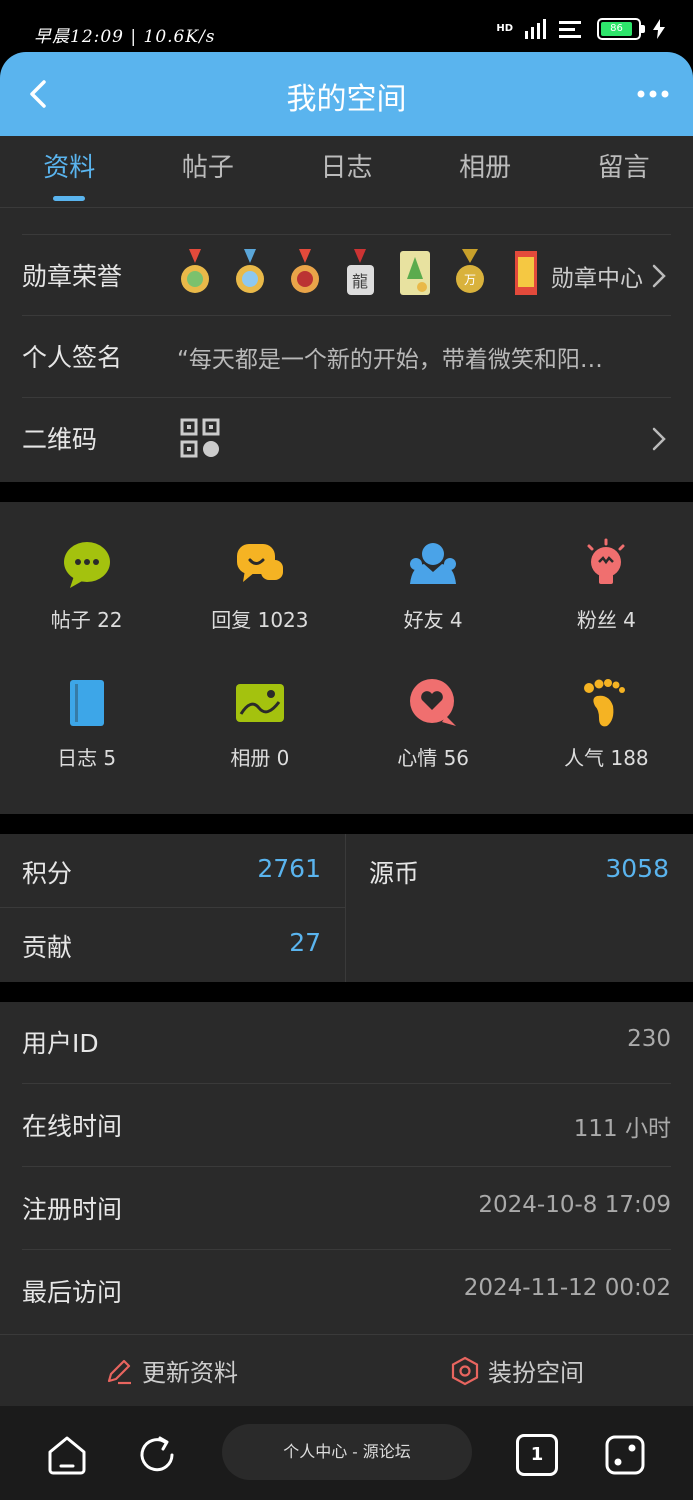 This screenshot has width=693, height=1500. Describe the element at coordinates (470, 280) in the screenshot. I see `svg-text: 万` at that location.